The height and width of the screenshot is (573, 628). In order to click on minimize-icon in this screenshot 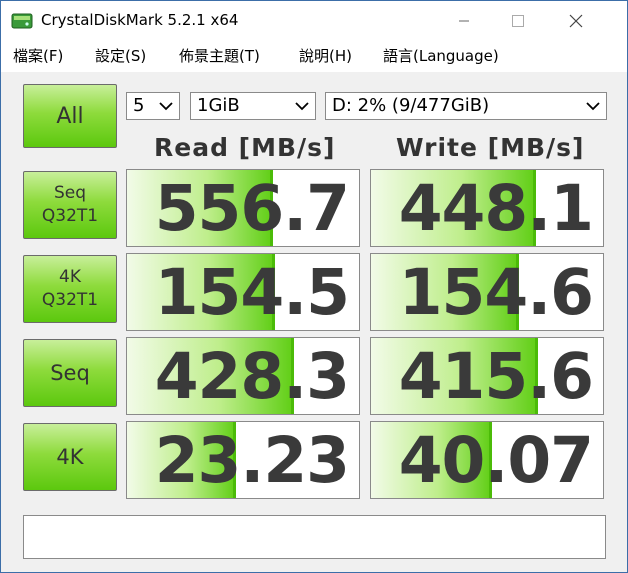, I will do `click(464, 21)`.